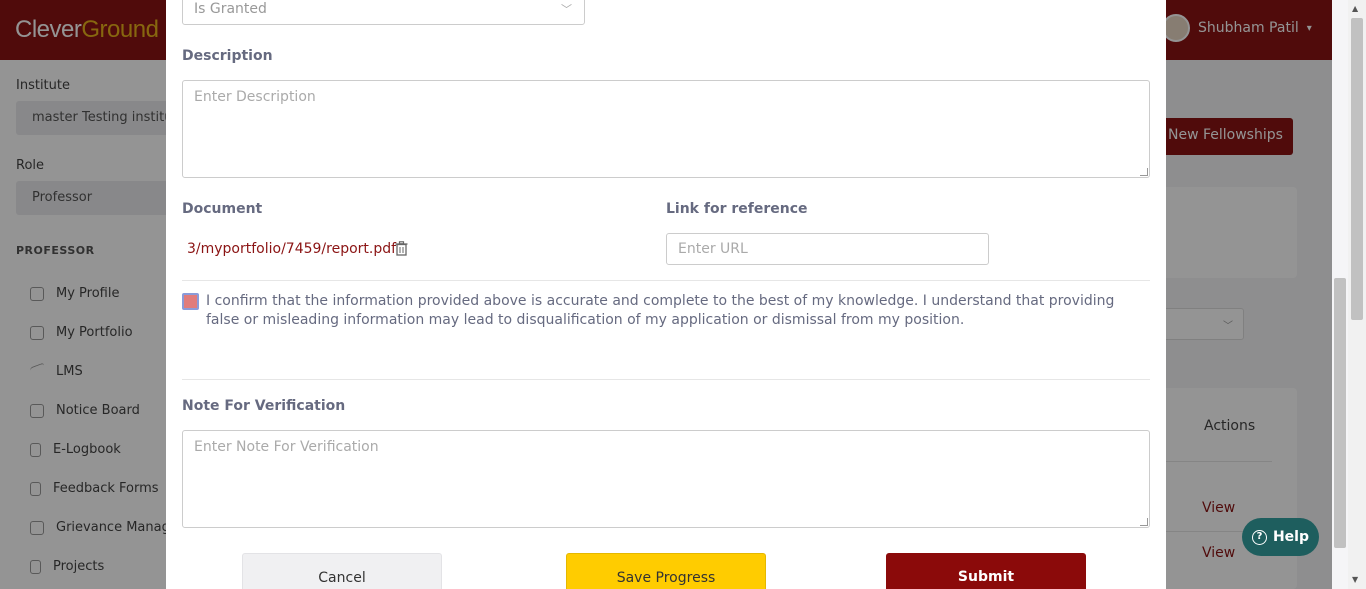  Describe the element at coordinates (1340, 413) in the screenshot. I see `page-scrollbar-thumb` at that location.